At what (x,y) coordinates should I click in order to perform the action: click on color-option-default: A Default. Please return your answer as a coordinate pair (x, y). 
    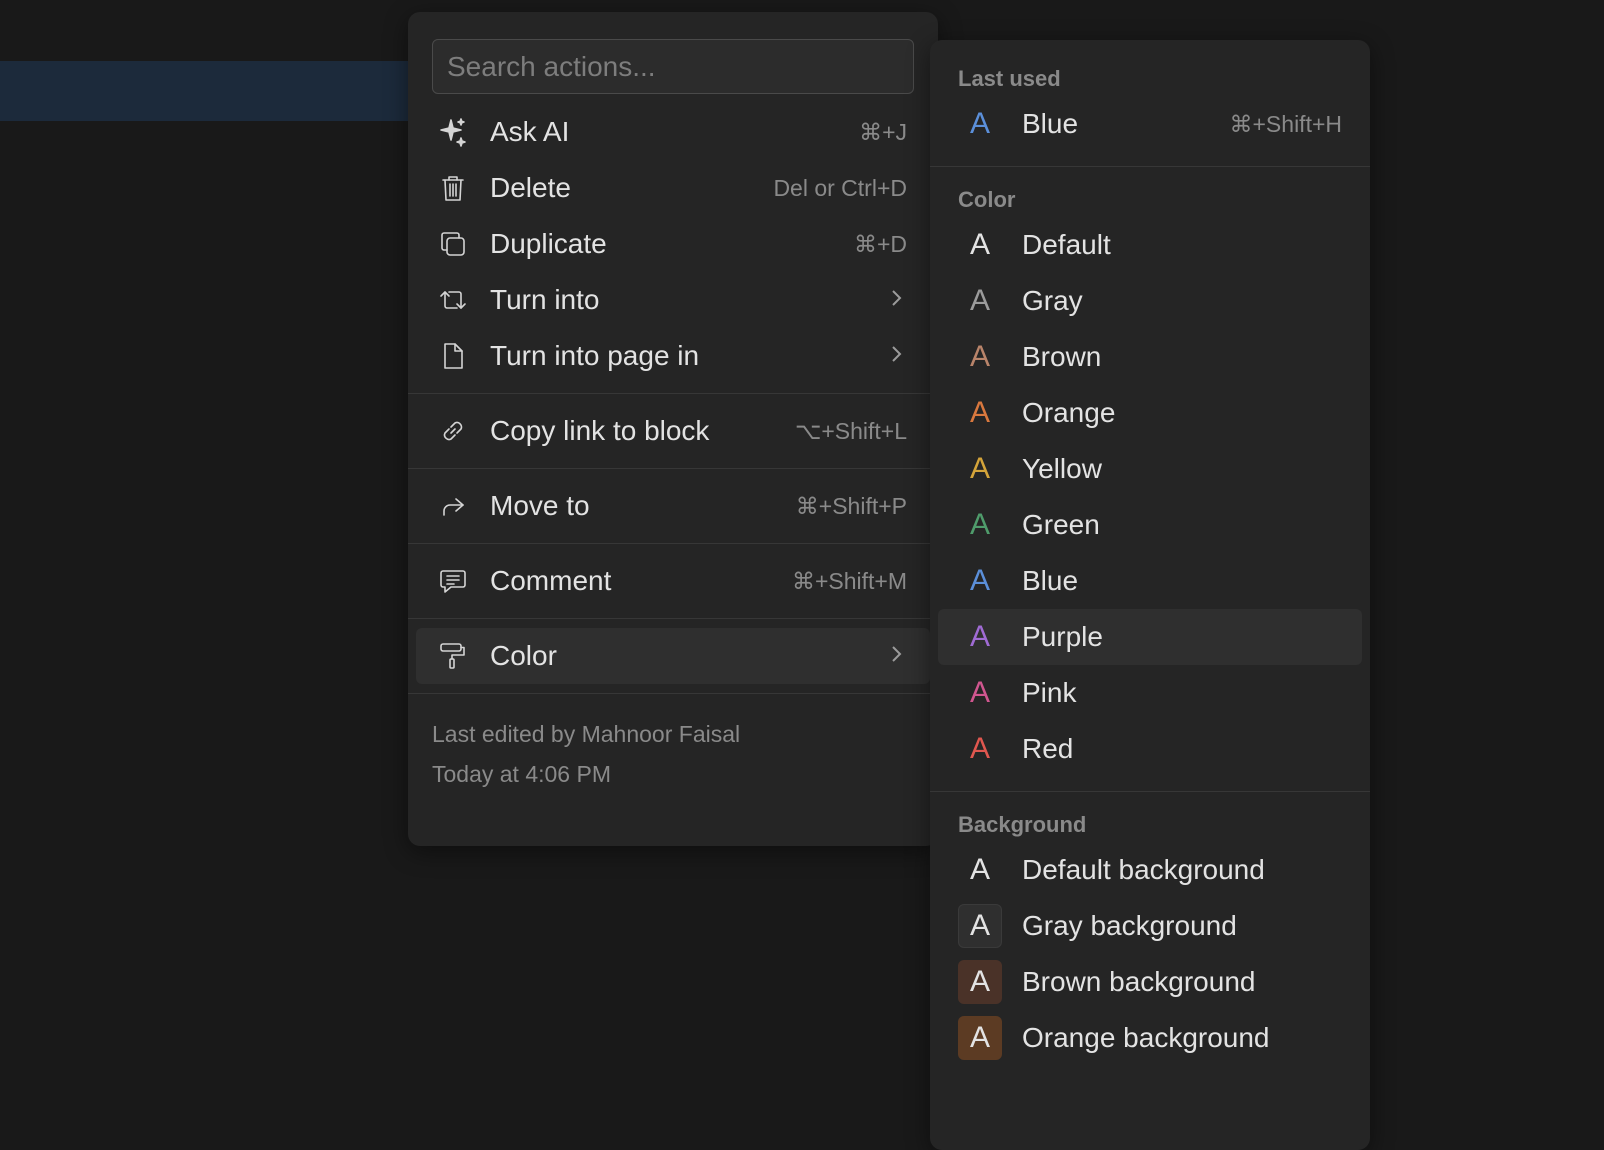
    Looking at the image, I should click on (1150, 245).